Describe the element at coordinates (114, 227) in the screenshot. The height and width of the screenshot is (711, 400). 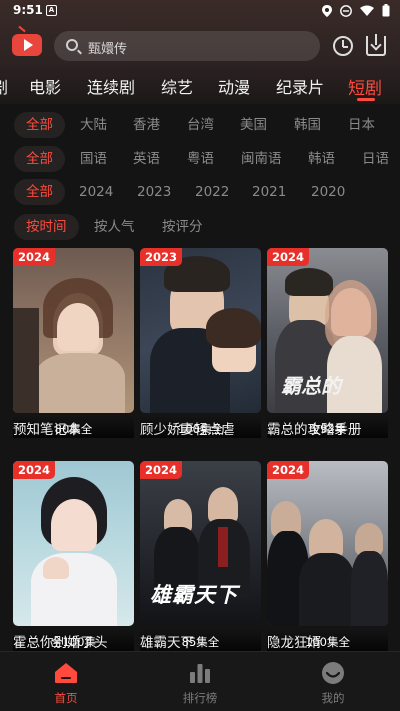
I see `sort-by-popularity: 按人气` at that location.